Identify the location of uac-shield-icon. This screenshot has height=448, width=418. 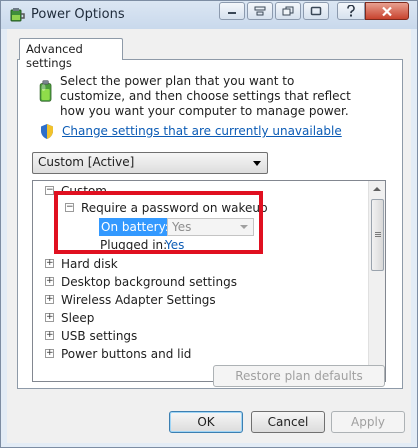
(47, 131).